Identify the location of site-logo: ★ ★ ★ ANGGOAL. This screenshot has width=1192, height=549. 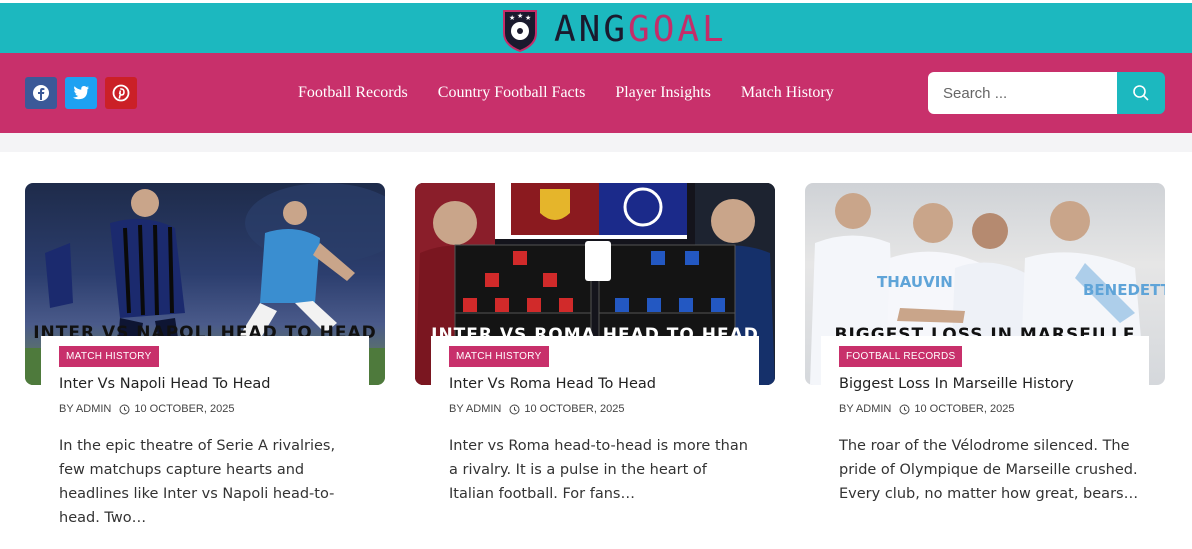
(613, 30).